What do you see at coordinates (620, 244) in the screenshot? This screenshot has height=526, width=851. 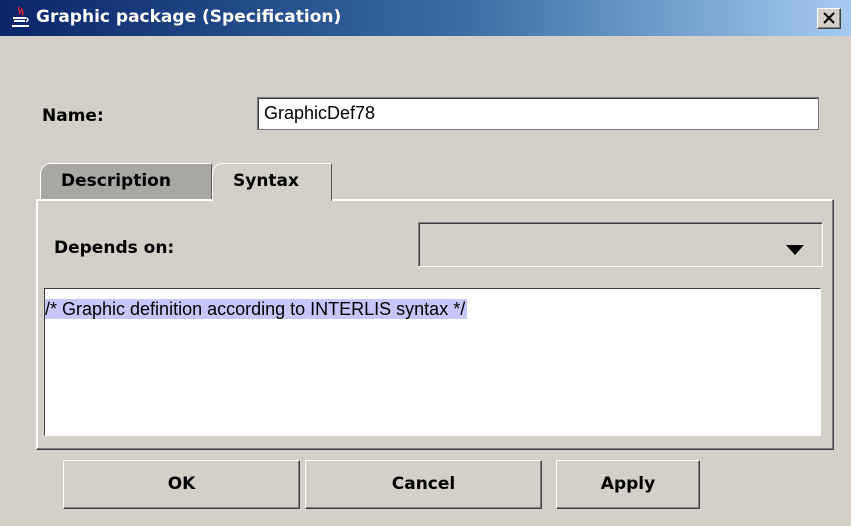 I see `depends-on-dropdown` at bounding box center [620, 244].